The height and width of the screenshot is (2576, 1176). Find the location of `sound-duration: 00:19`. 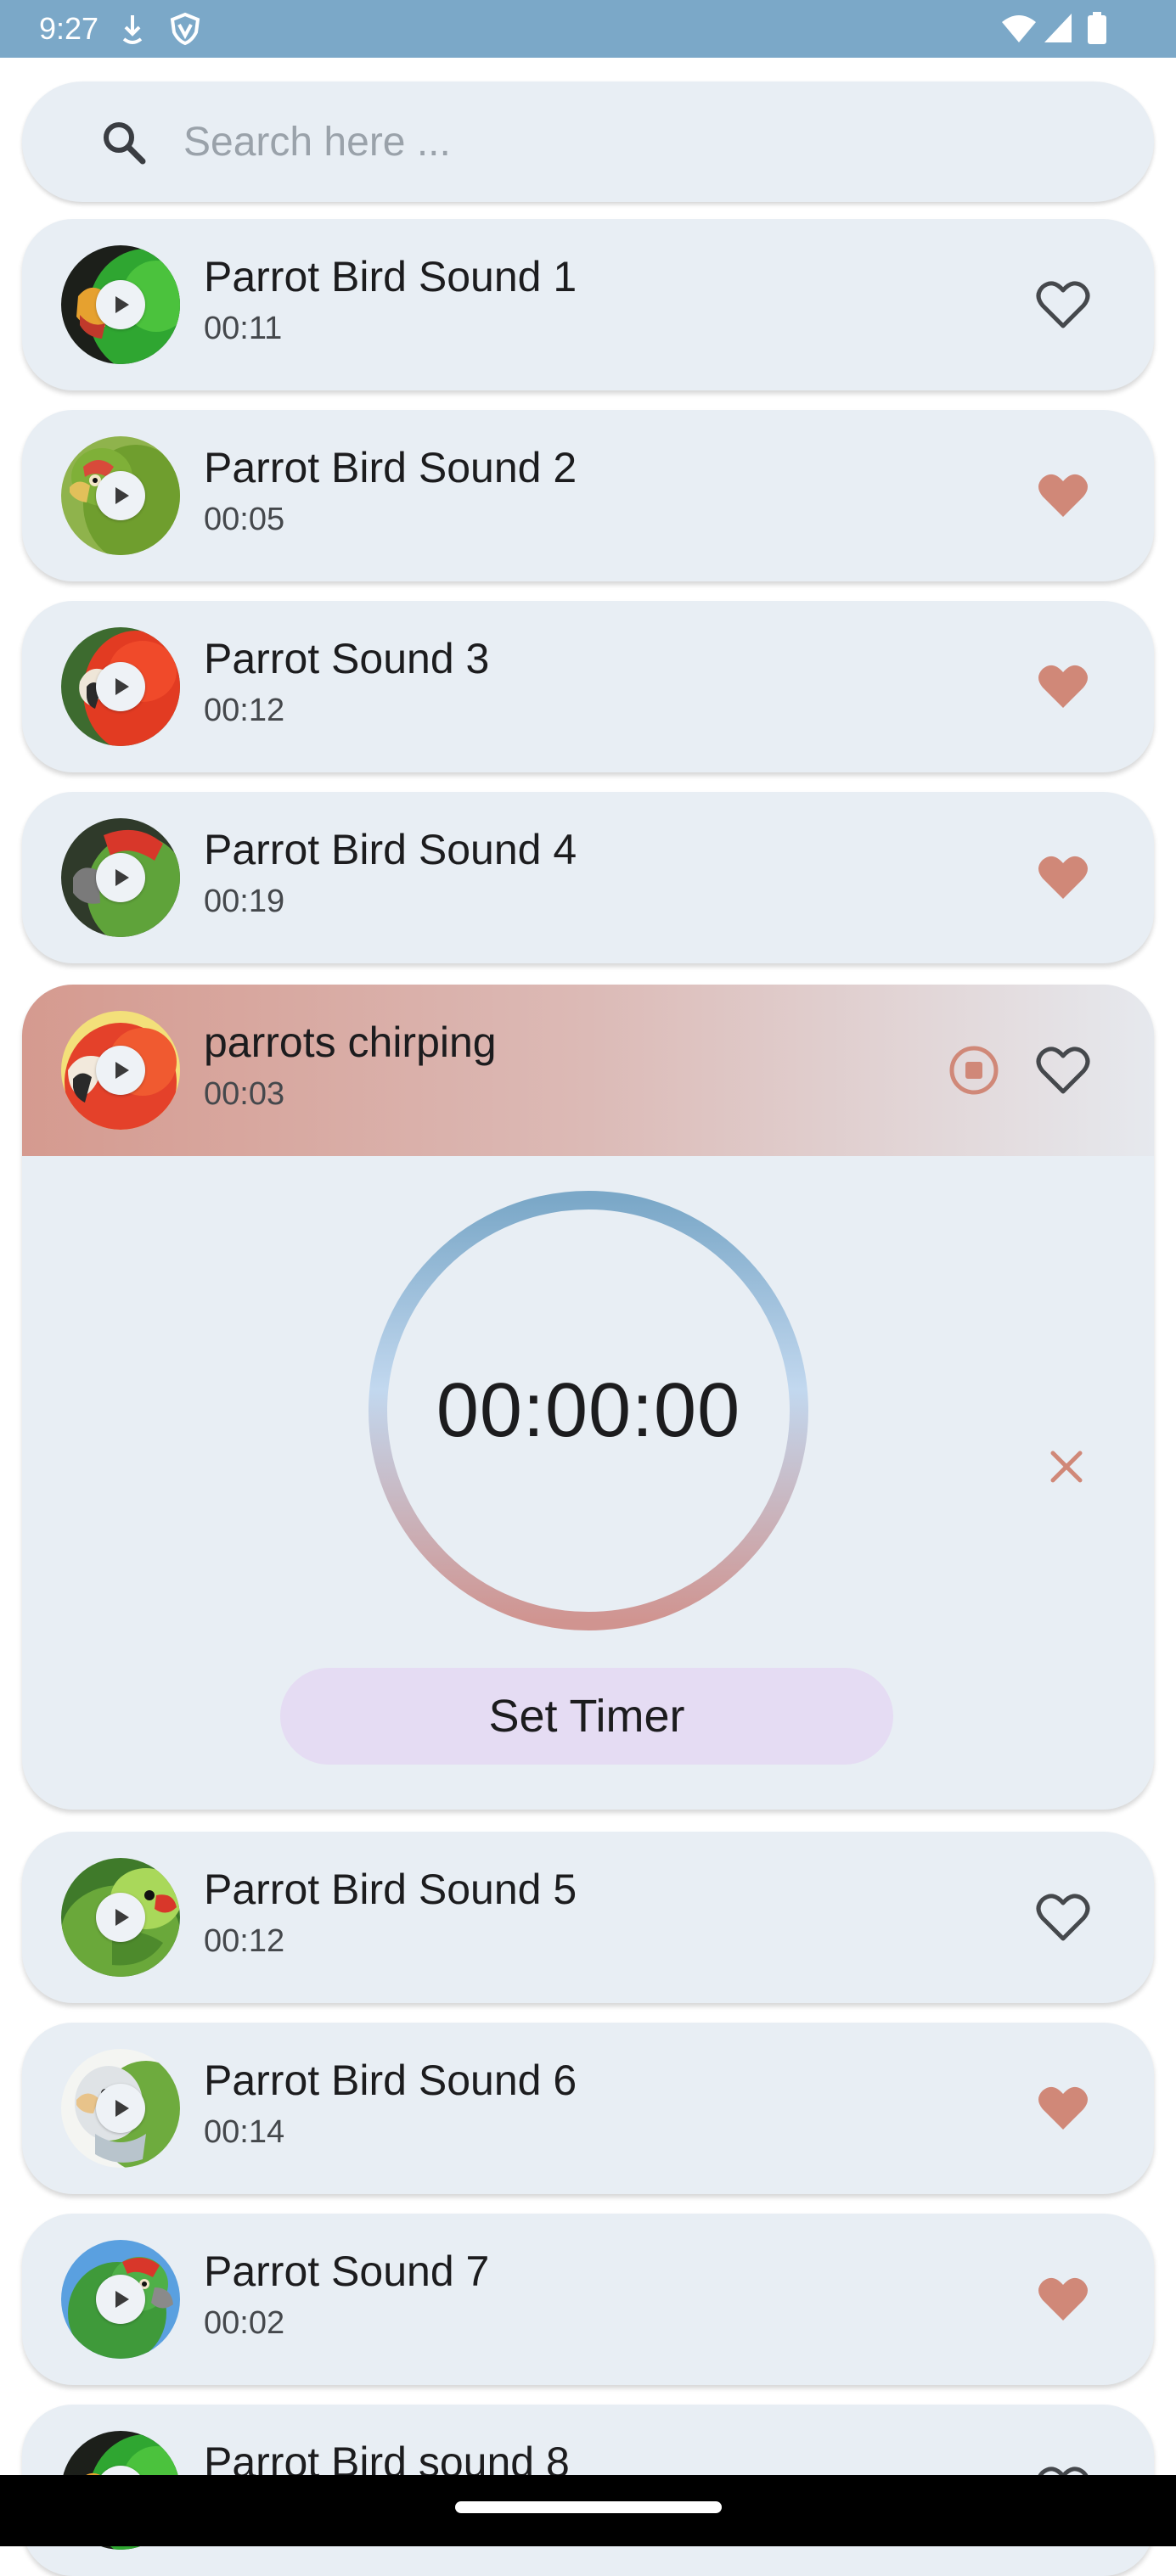

sound-duration: 00:19 is located at coordinates (244, 901).